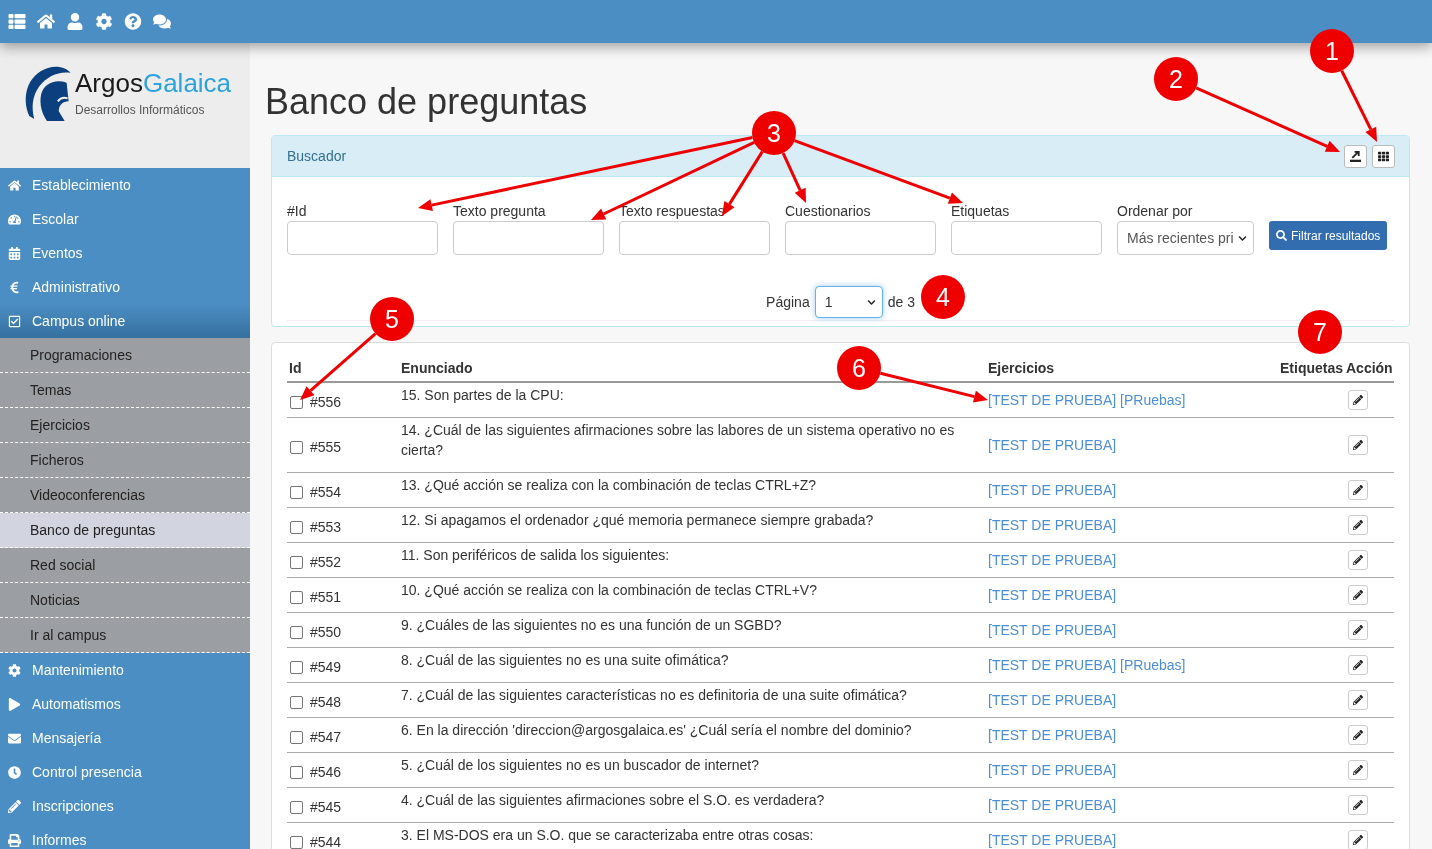 This screenshot has height=849, width=1432. Describe the element at coordinates (297, 211) in the screenshot. I see `filter-label: #Id` at that location.